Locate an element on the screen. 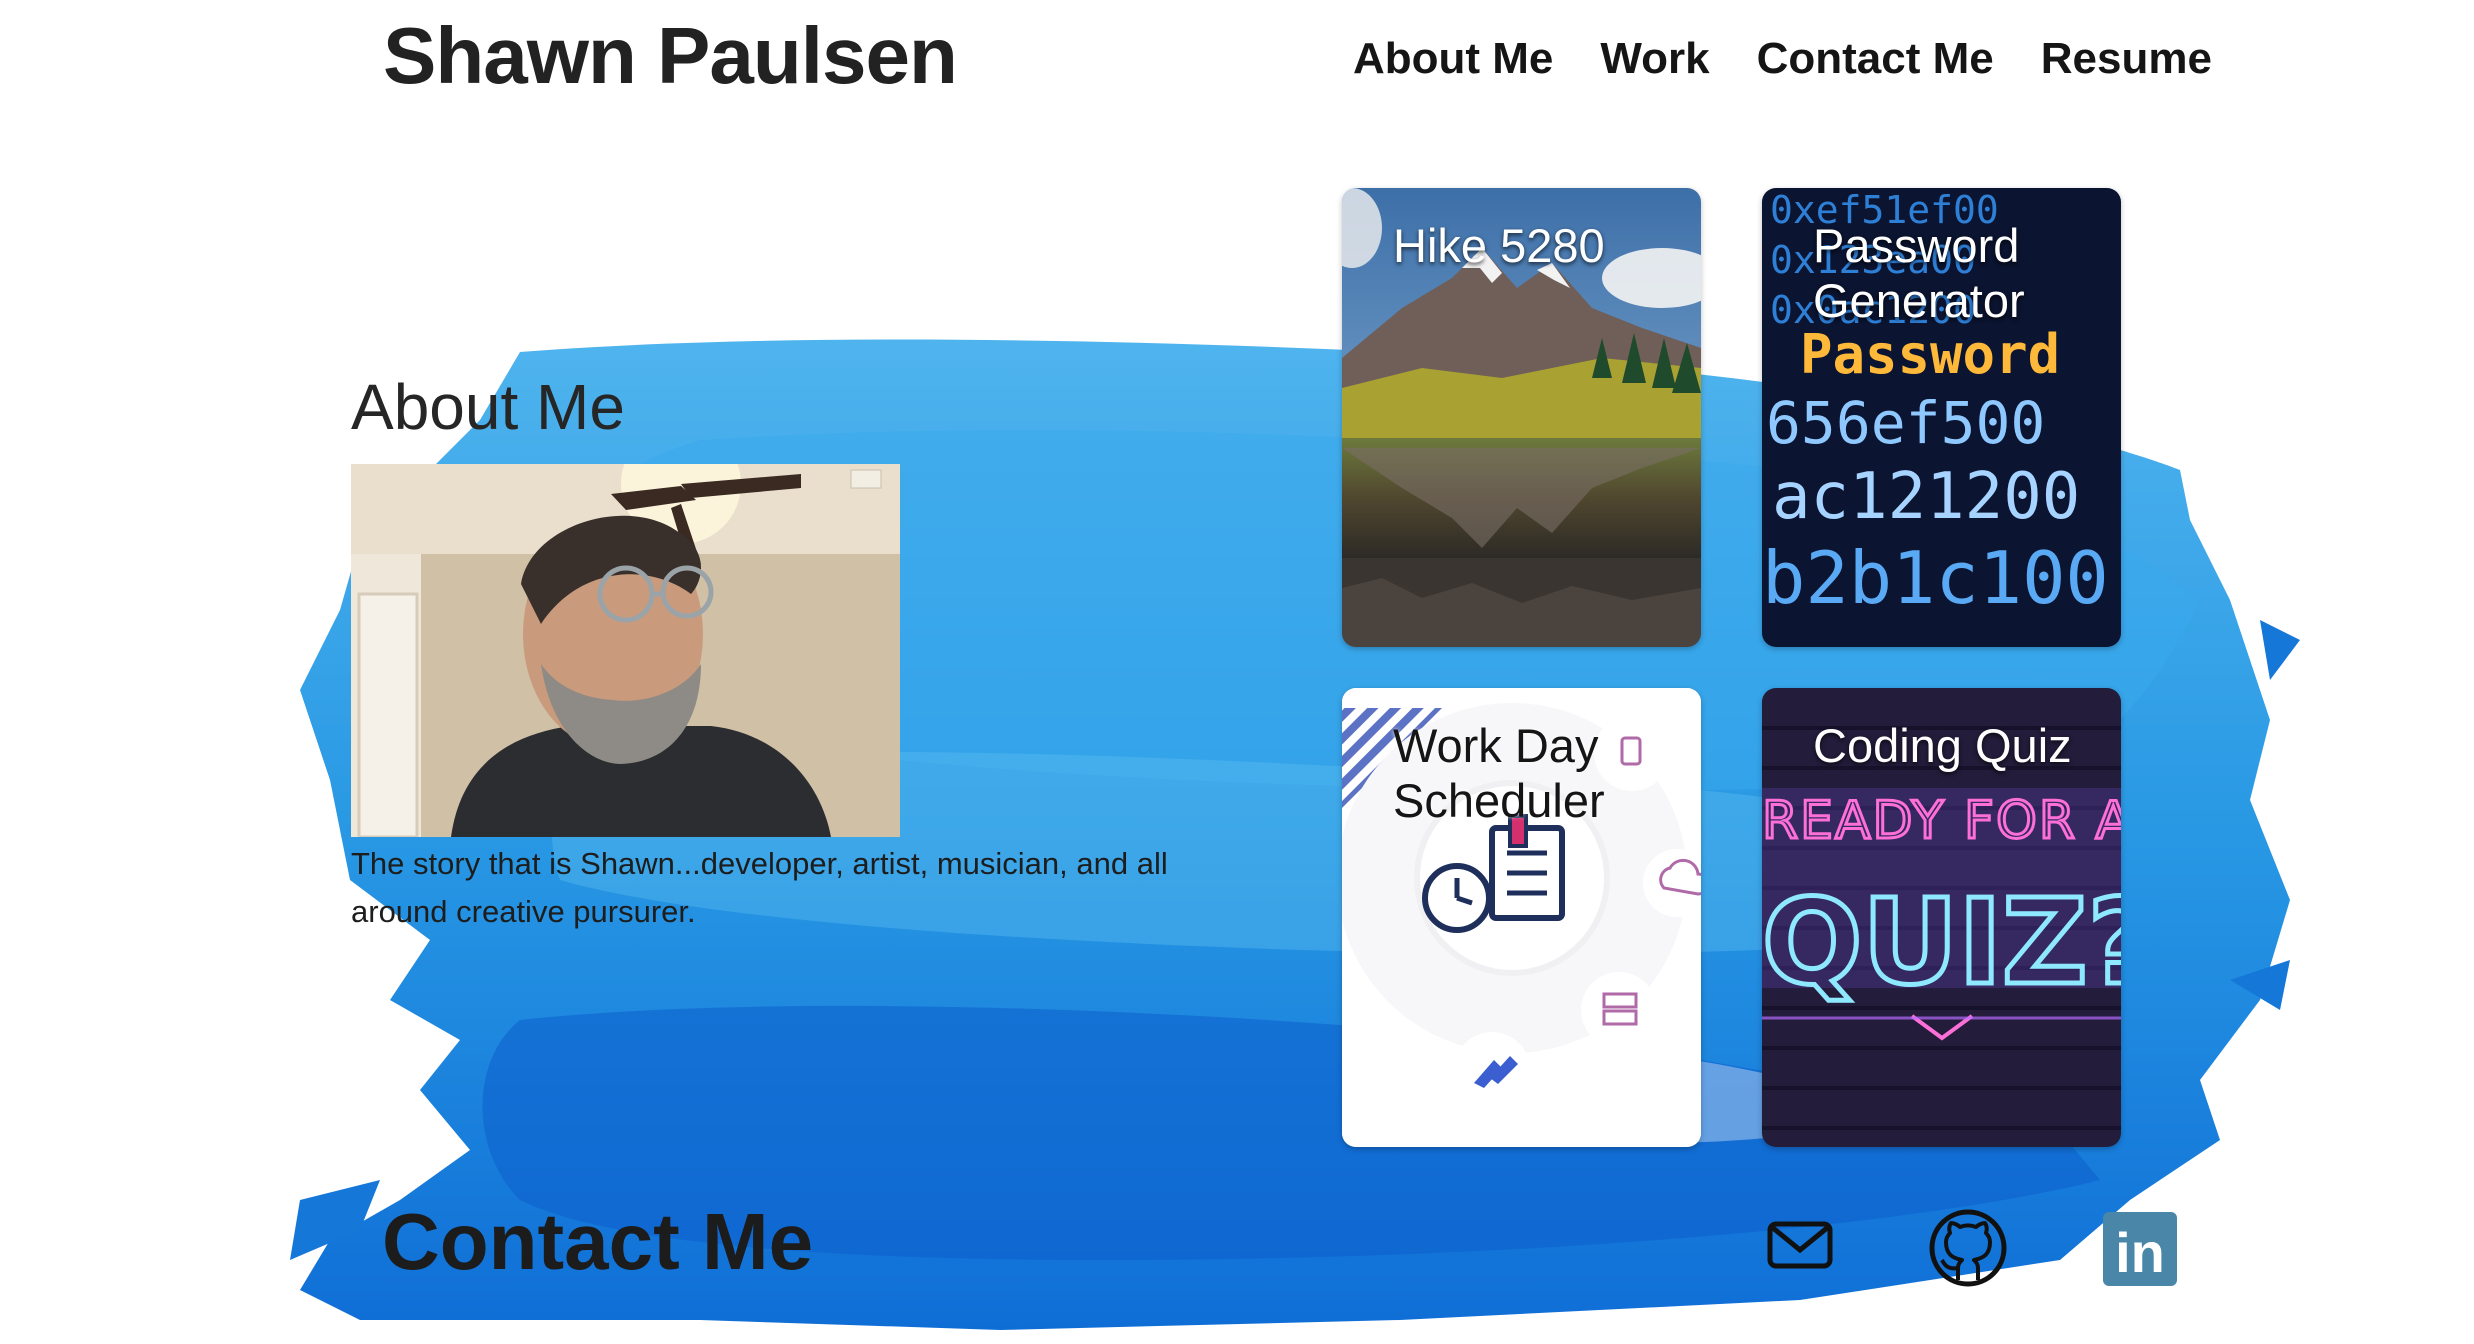 Image resolution: width=2474 pixels, height=1344 pixels. svg-text: Password is located at coordinates (1930, 354).